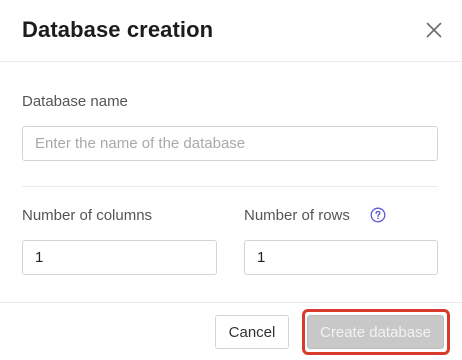 The image size is (462, 360). Describe the element at coordinates (230, 143) in the screenshot. I see `database-name-input` at that location.